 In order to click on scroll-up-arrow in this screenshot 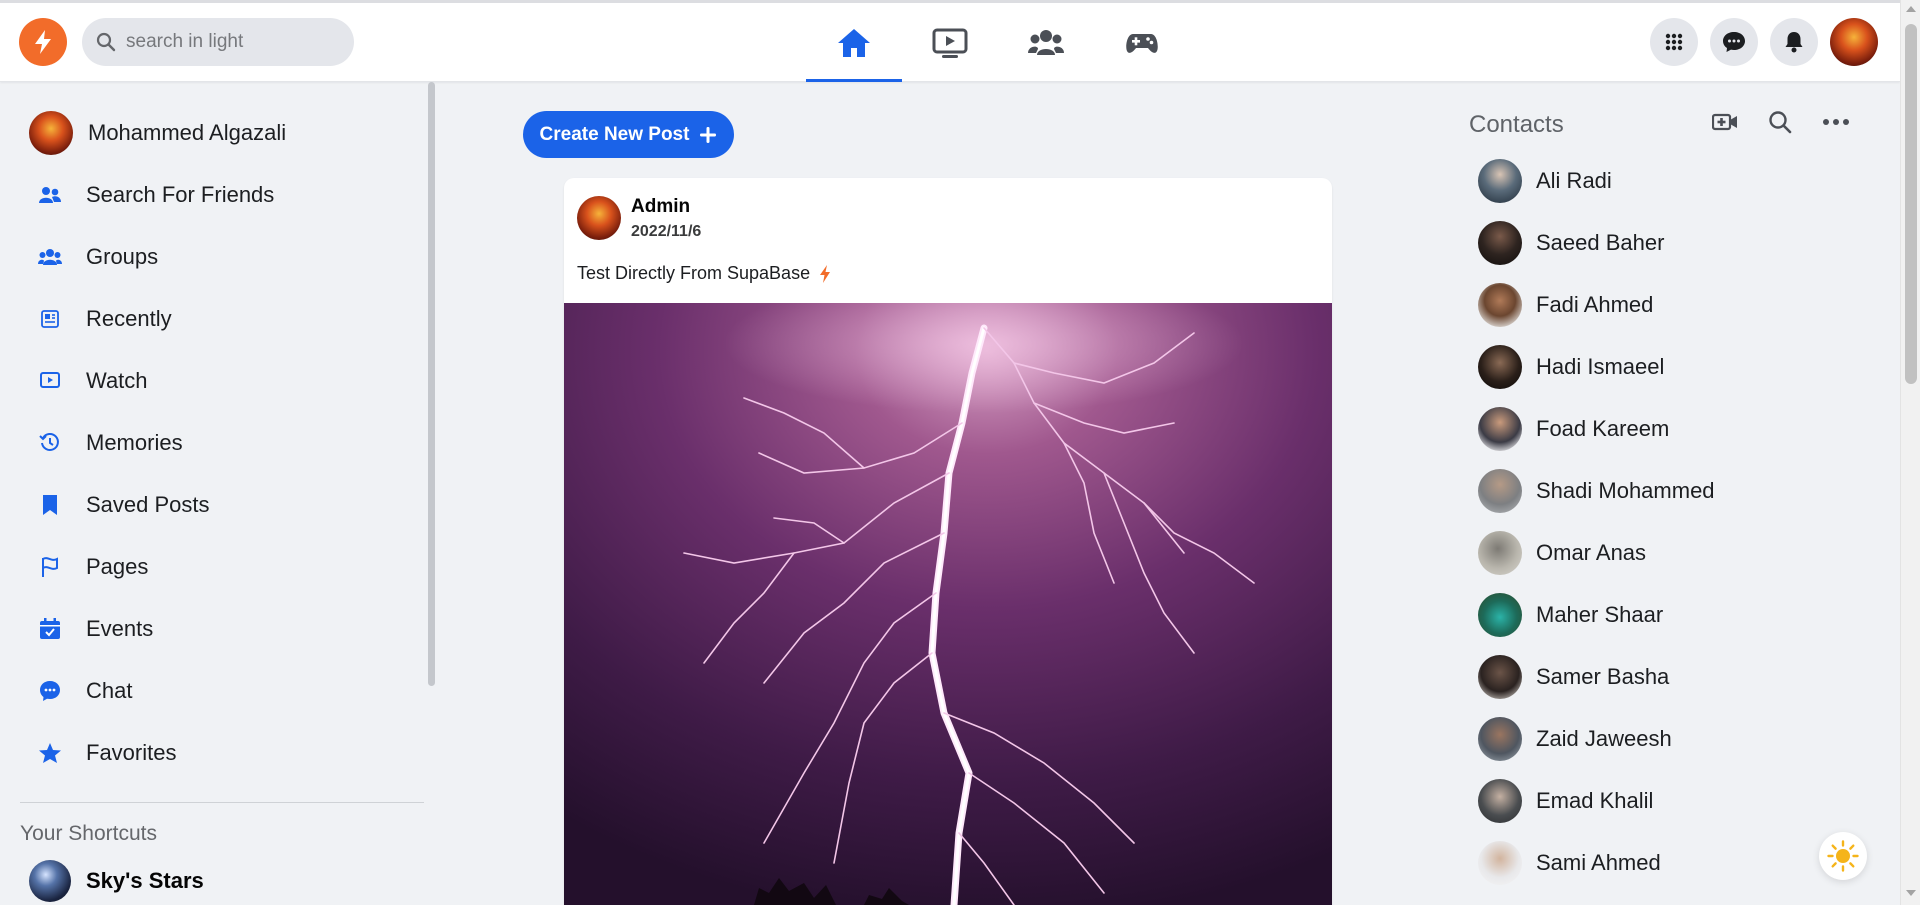, I will do `click(1911, 9)`.